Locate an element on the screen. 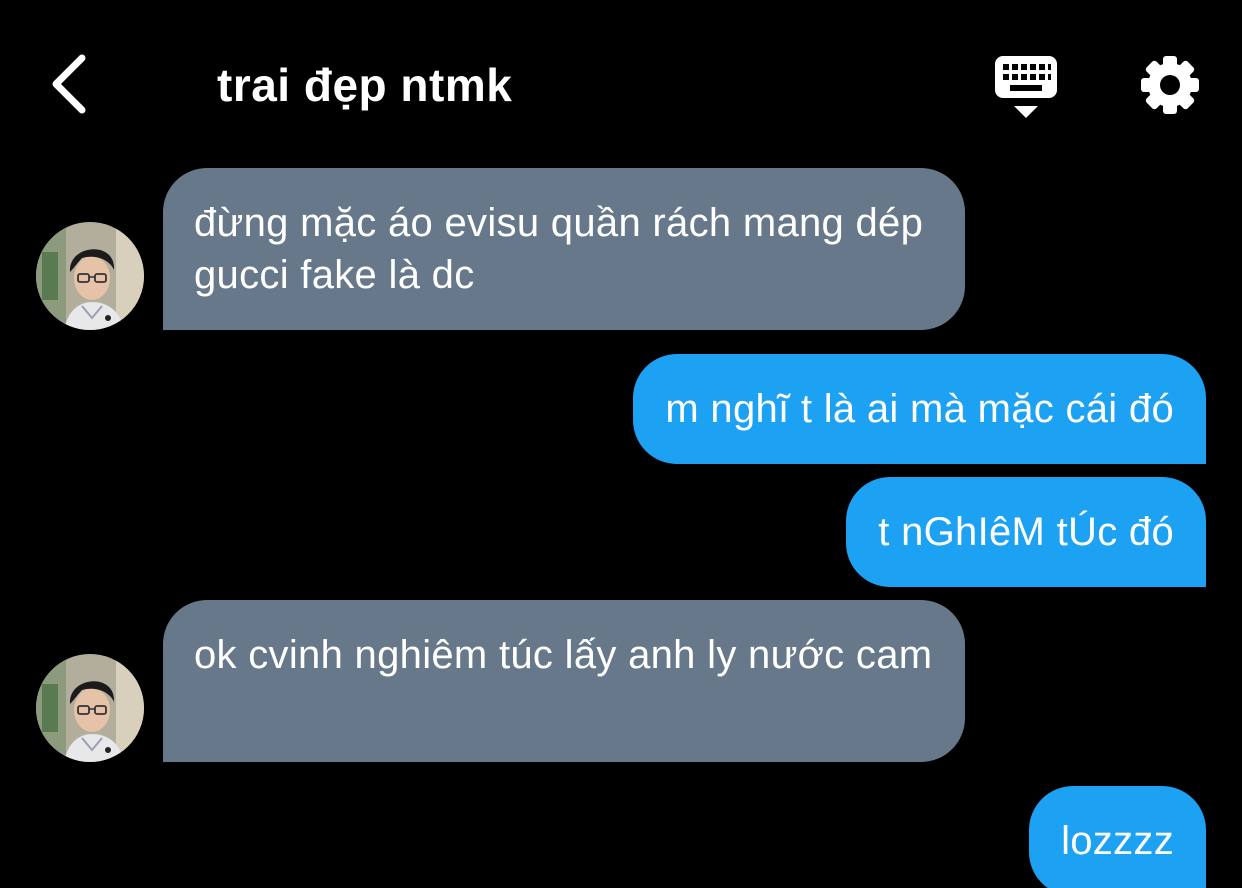 The image size is (1242, 888). chevron-left-icon is located at coordinates (69, 84).